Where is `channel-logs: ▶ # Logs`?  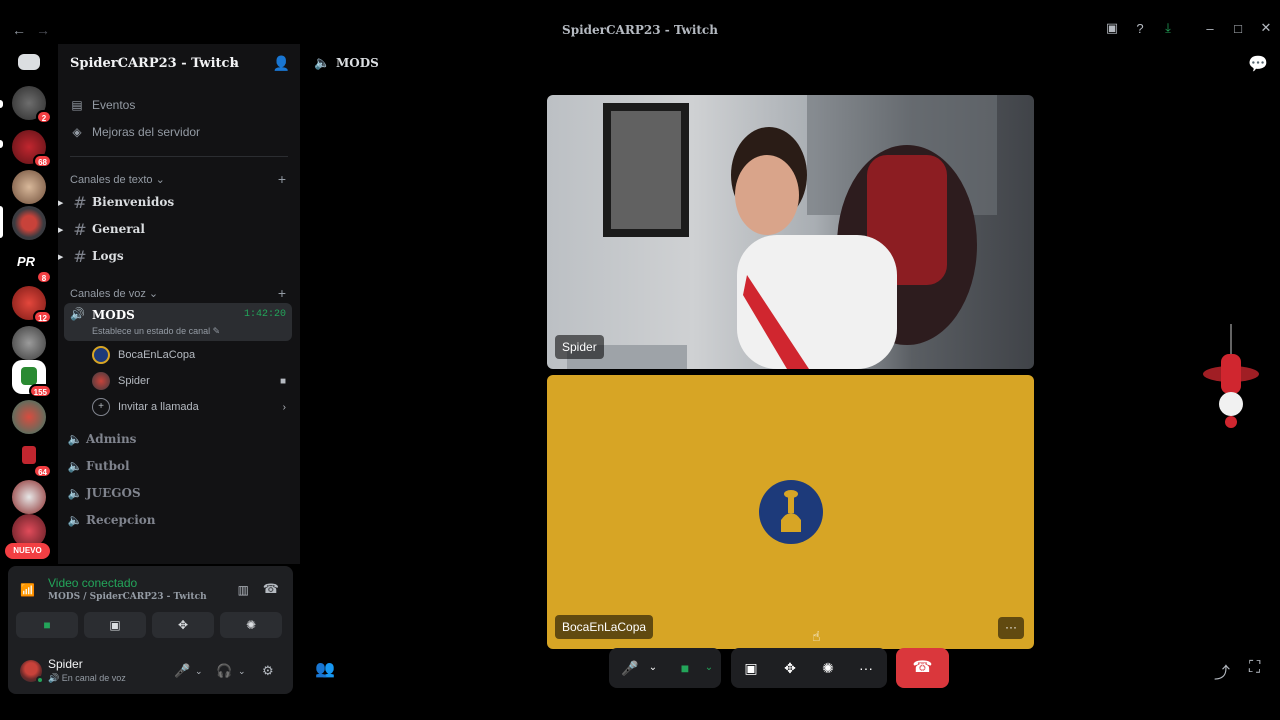
channel-logs: ▶ # Logs is located at coordinates (179, 256).